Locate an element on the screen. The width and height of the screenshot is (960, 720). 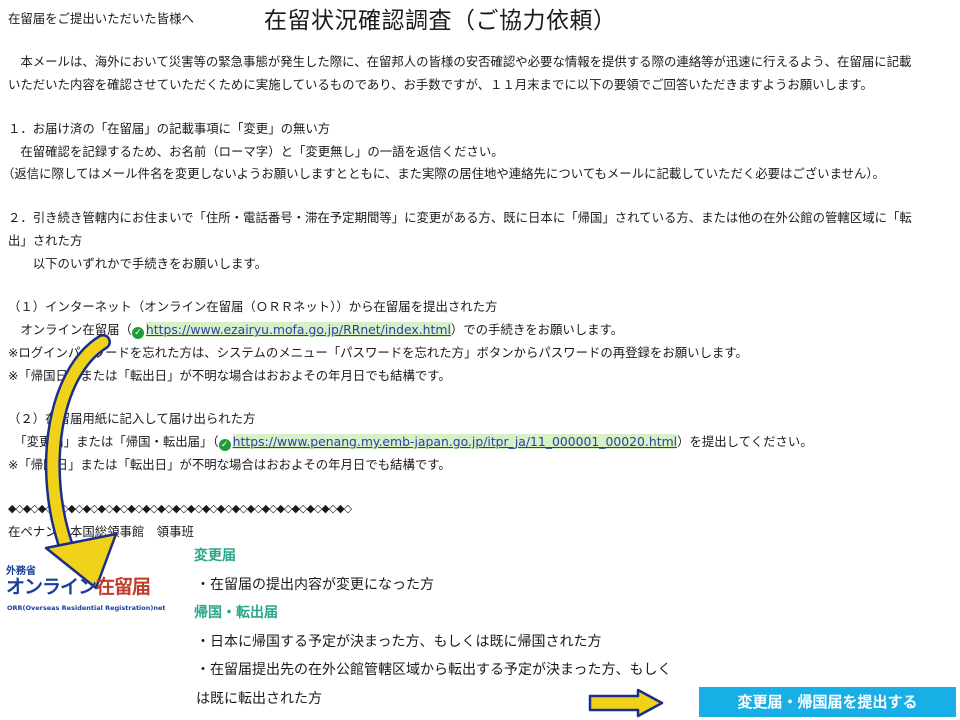
right-arrow-icon is located at coordinates (626, 703).